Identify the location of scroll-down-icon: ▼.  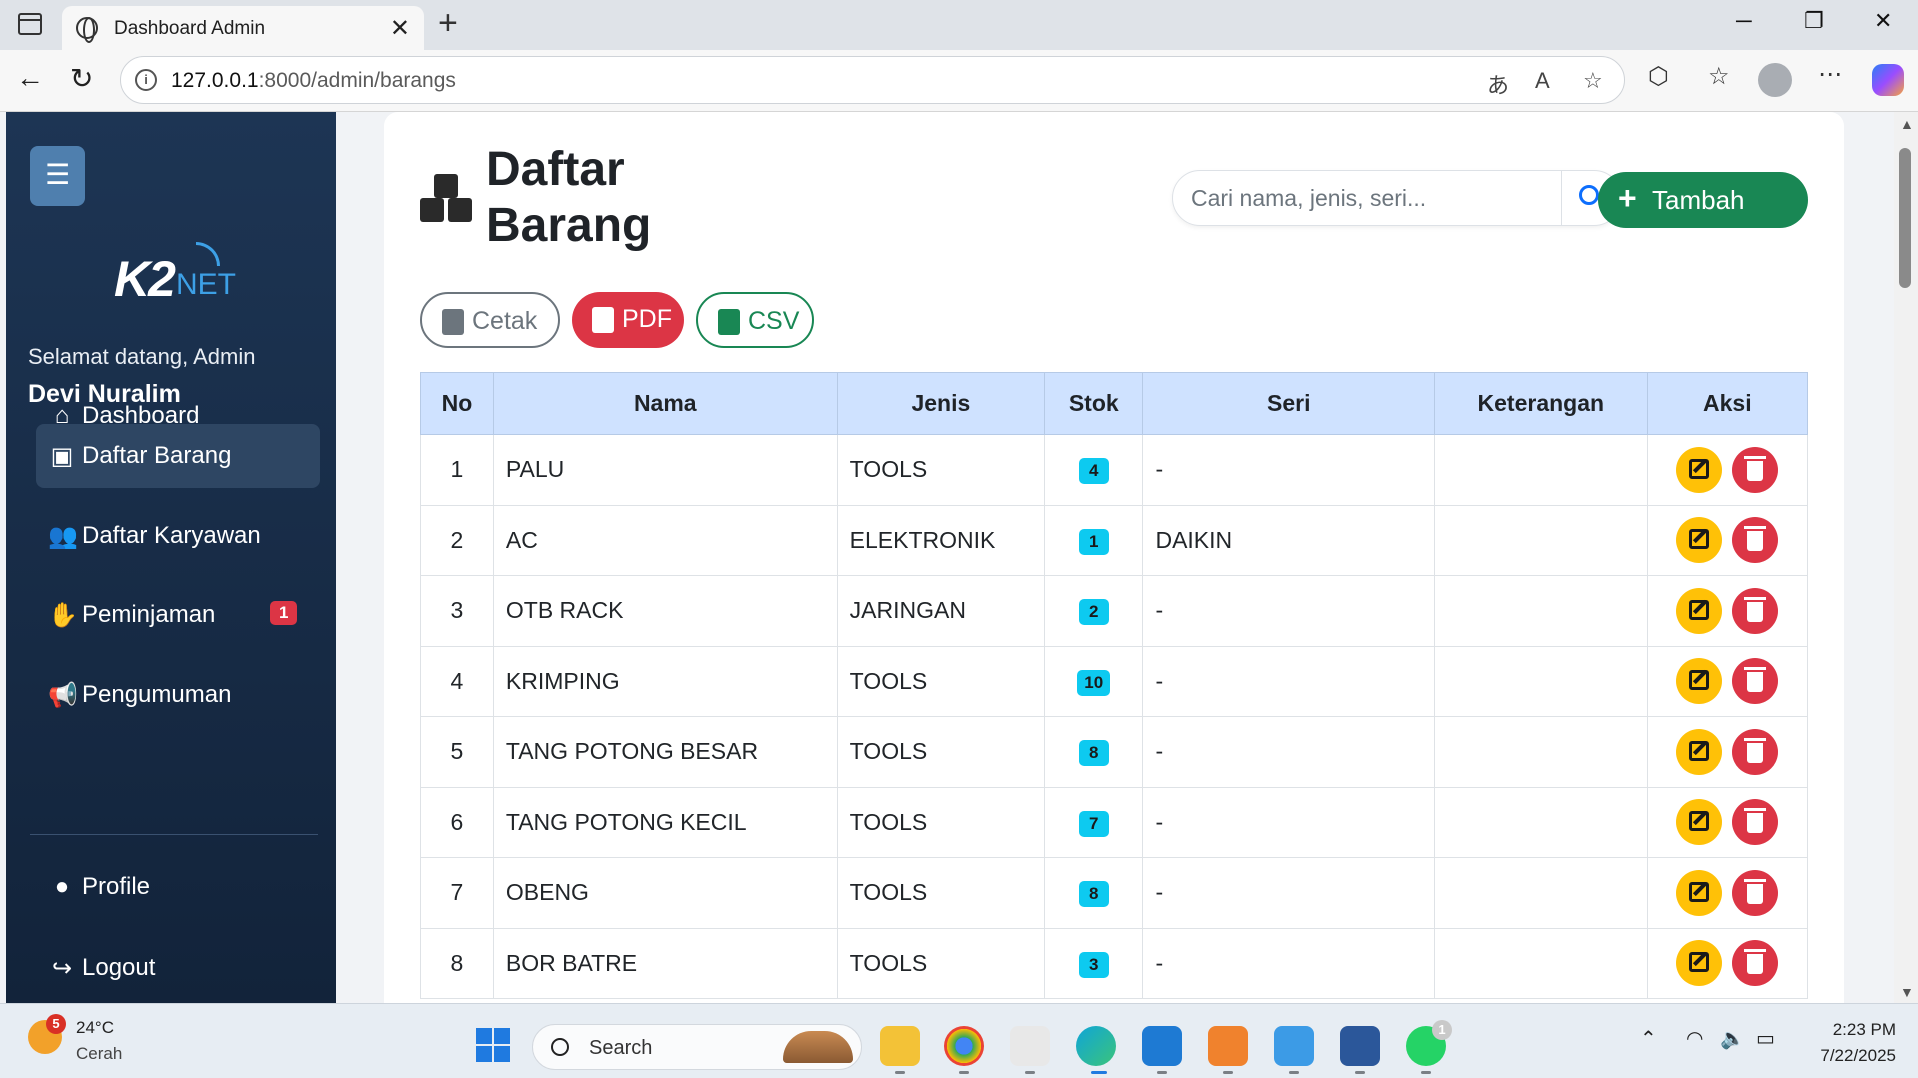
(1907, 992).